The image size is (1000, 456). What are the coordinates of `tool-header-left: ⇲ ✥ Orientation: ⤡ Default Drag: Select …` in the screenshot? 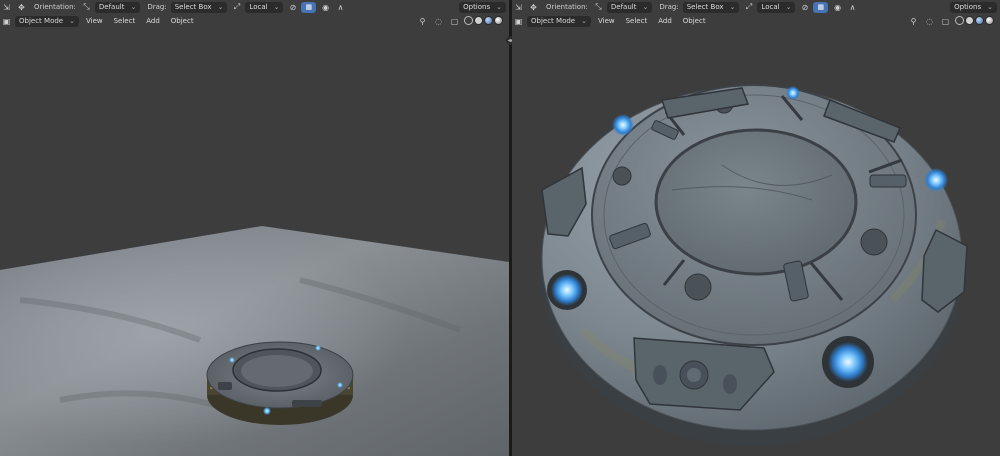 It's located at (254, 7).